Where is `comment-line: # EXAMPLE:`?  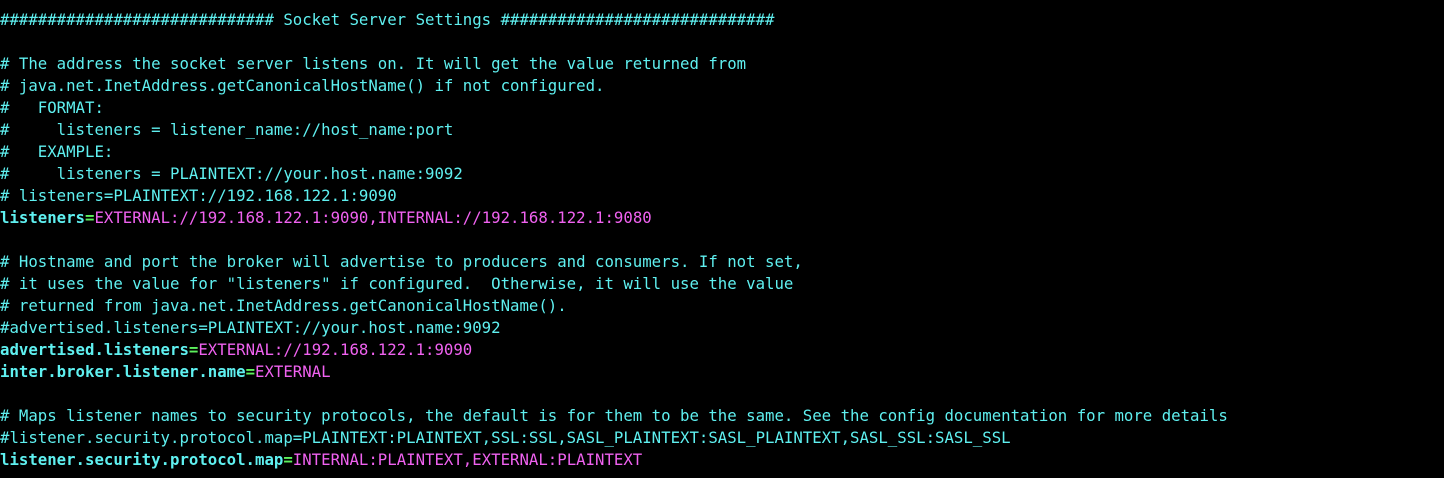 comment-line: # EXAMPLE: is located at coordinates (57, 151).